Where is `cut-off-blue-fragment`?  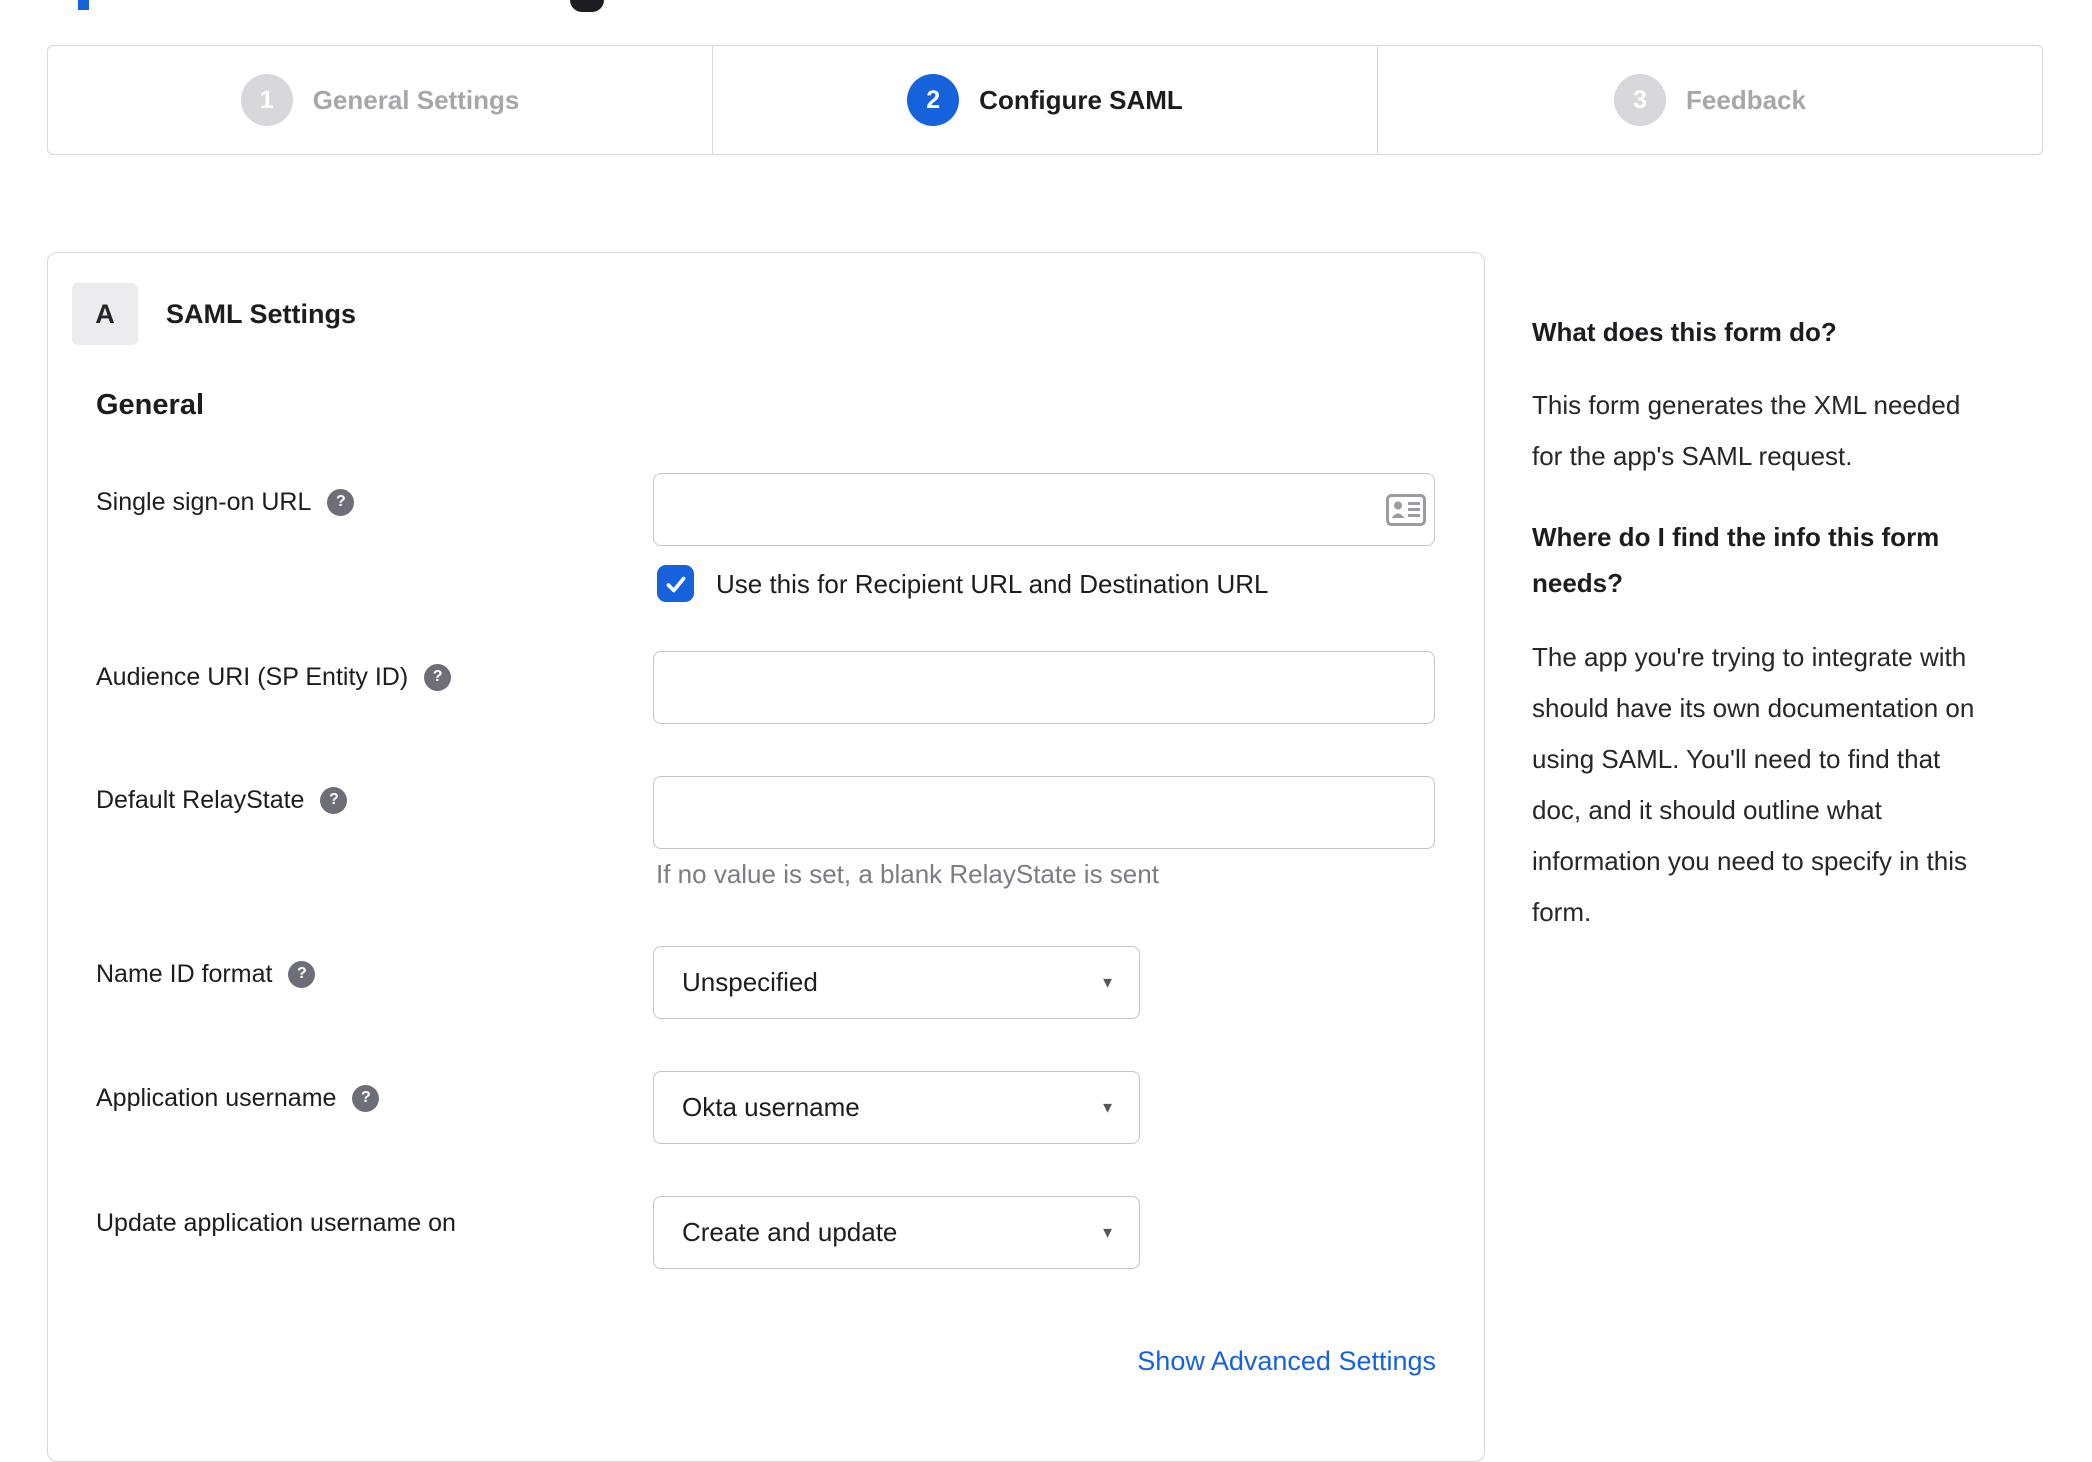 cut-off-blue-fragment is located at coordinates (83, 5).